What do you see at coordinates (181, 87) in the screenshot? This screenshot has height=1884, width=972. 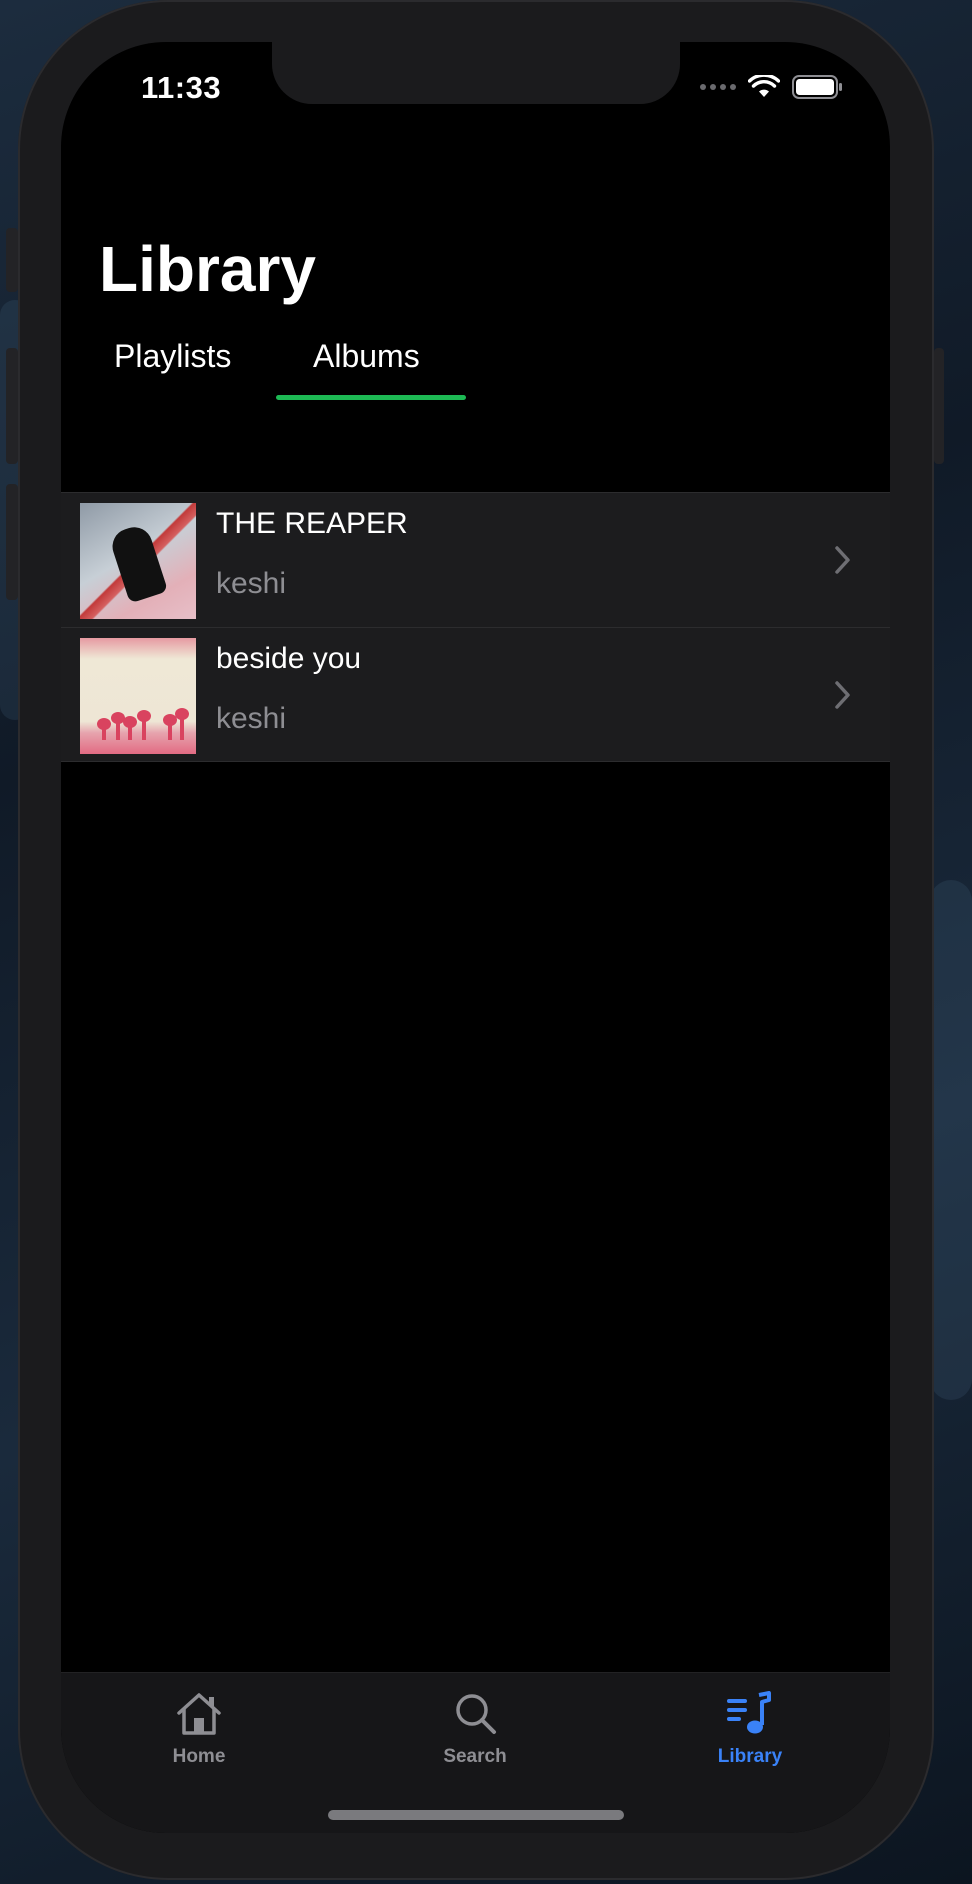 I see `status-time: 11:33` at bounding box center [181, 87].